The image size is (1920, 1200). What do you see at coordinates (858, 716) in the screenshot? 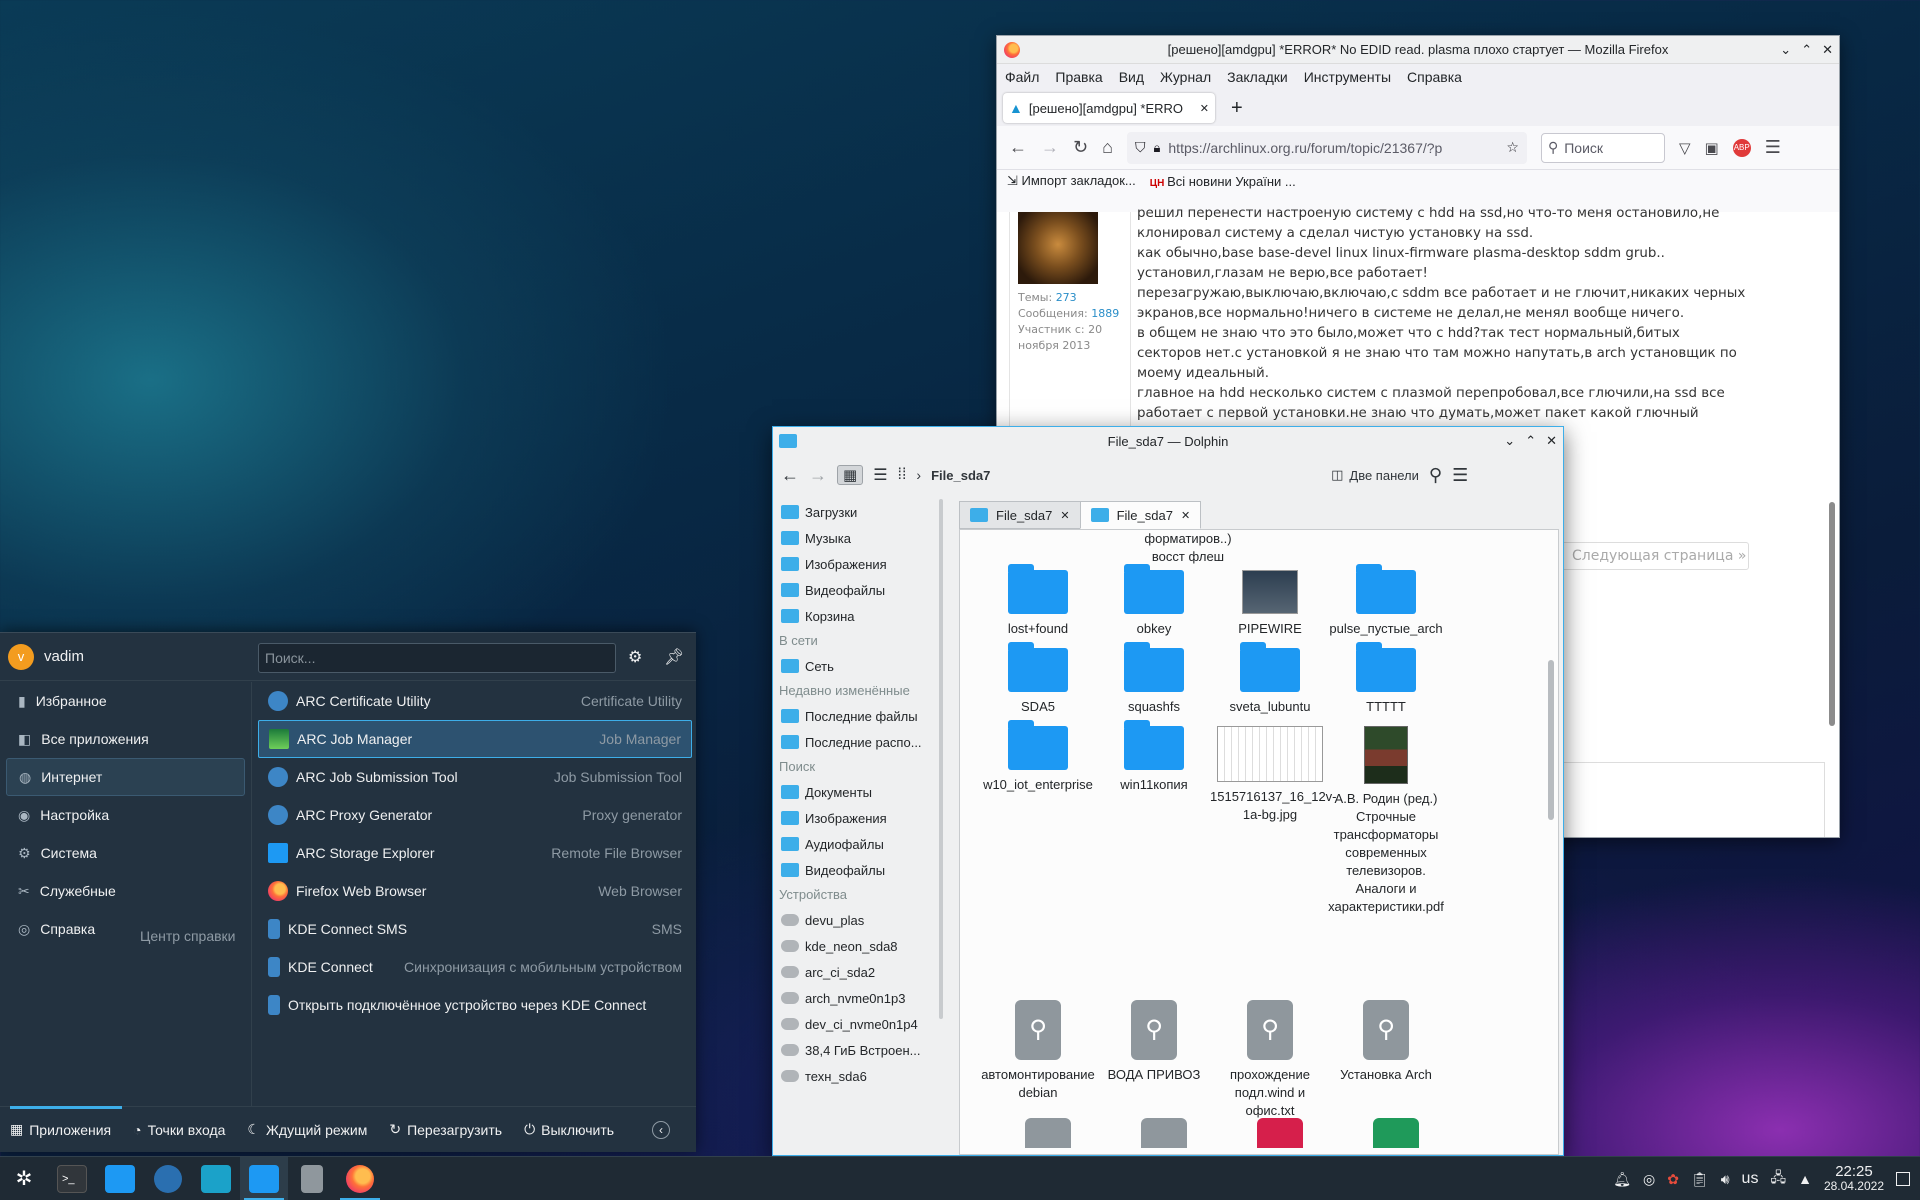
I see `place-item: Последние файлы` at bounding box center [858, 716].